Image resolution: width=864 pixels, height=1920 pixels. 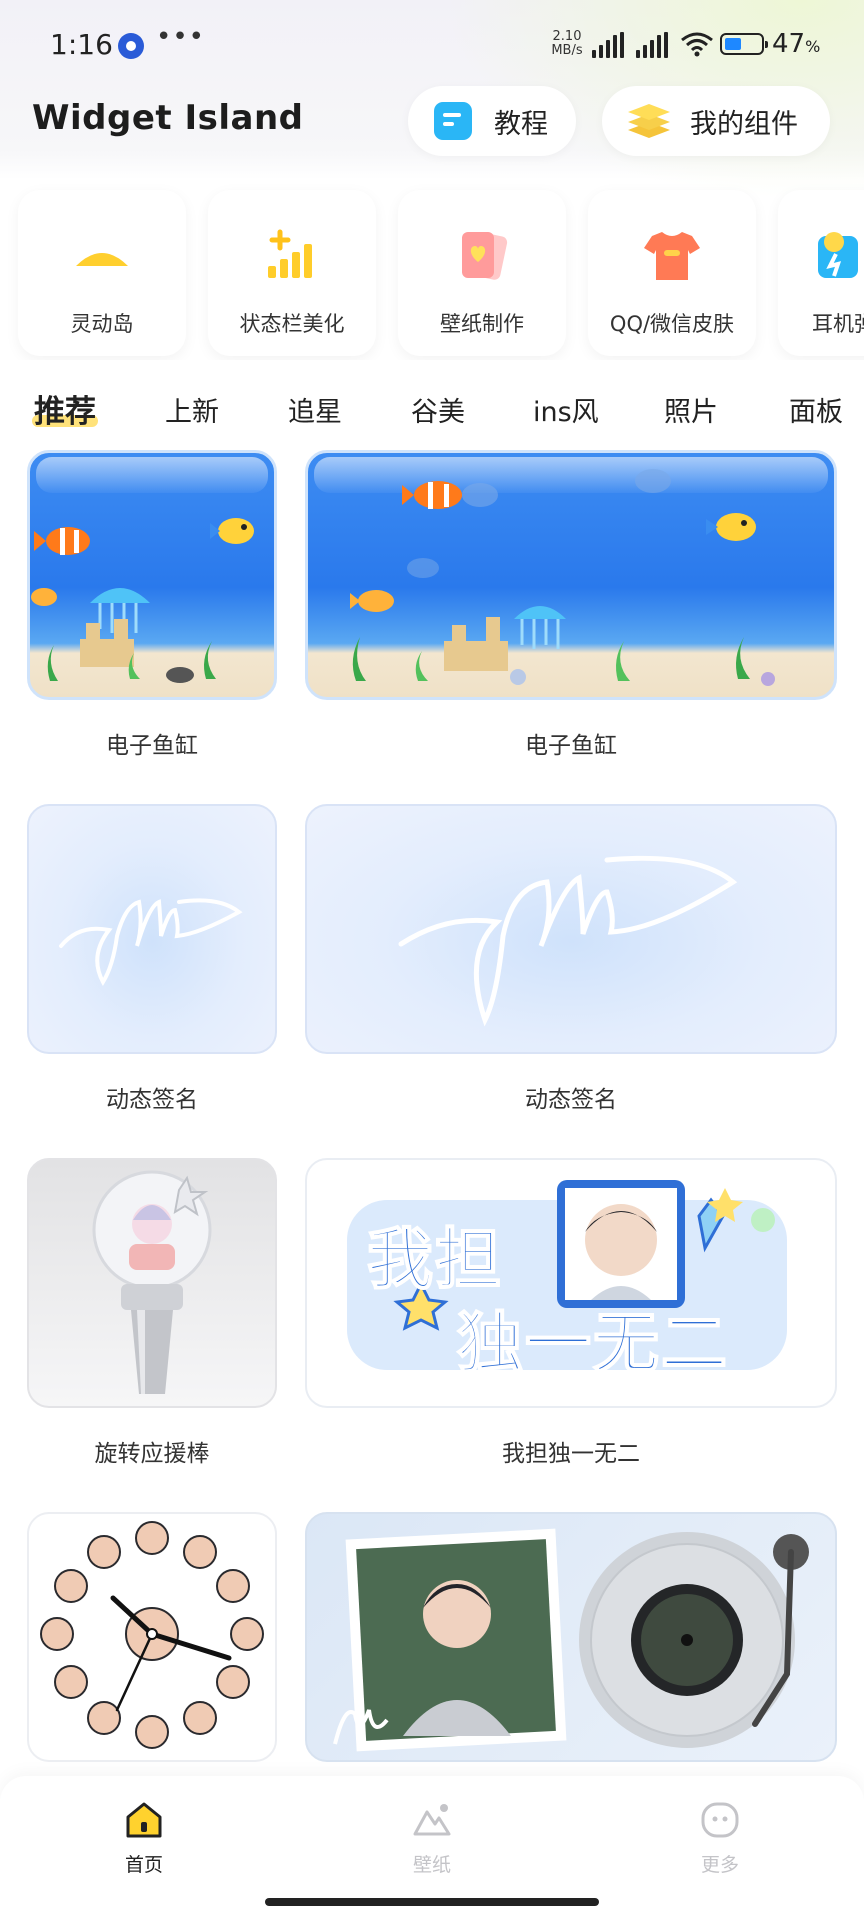 I want to click on tutorial-label: 教程, so click(x=521, y=124).